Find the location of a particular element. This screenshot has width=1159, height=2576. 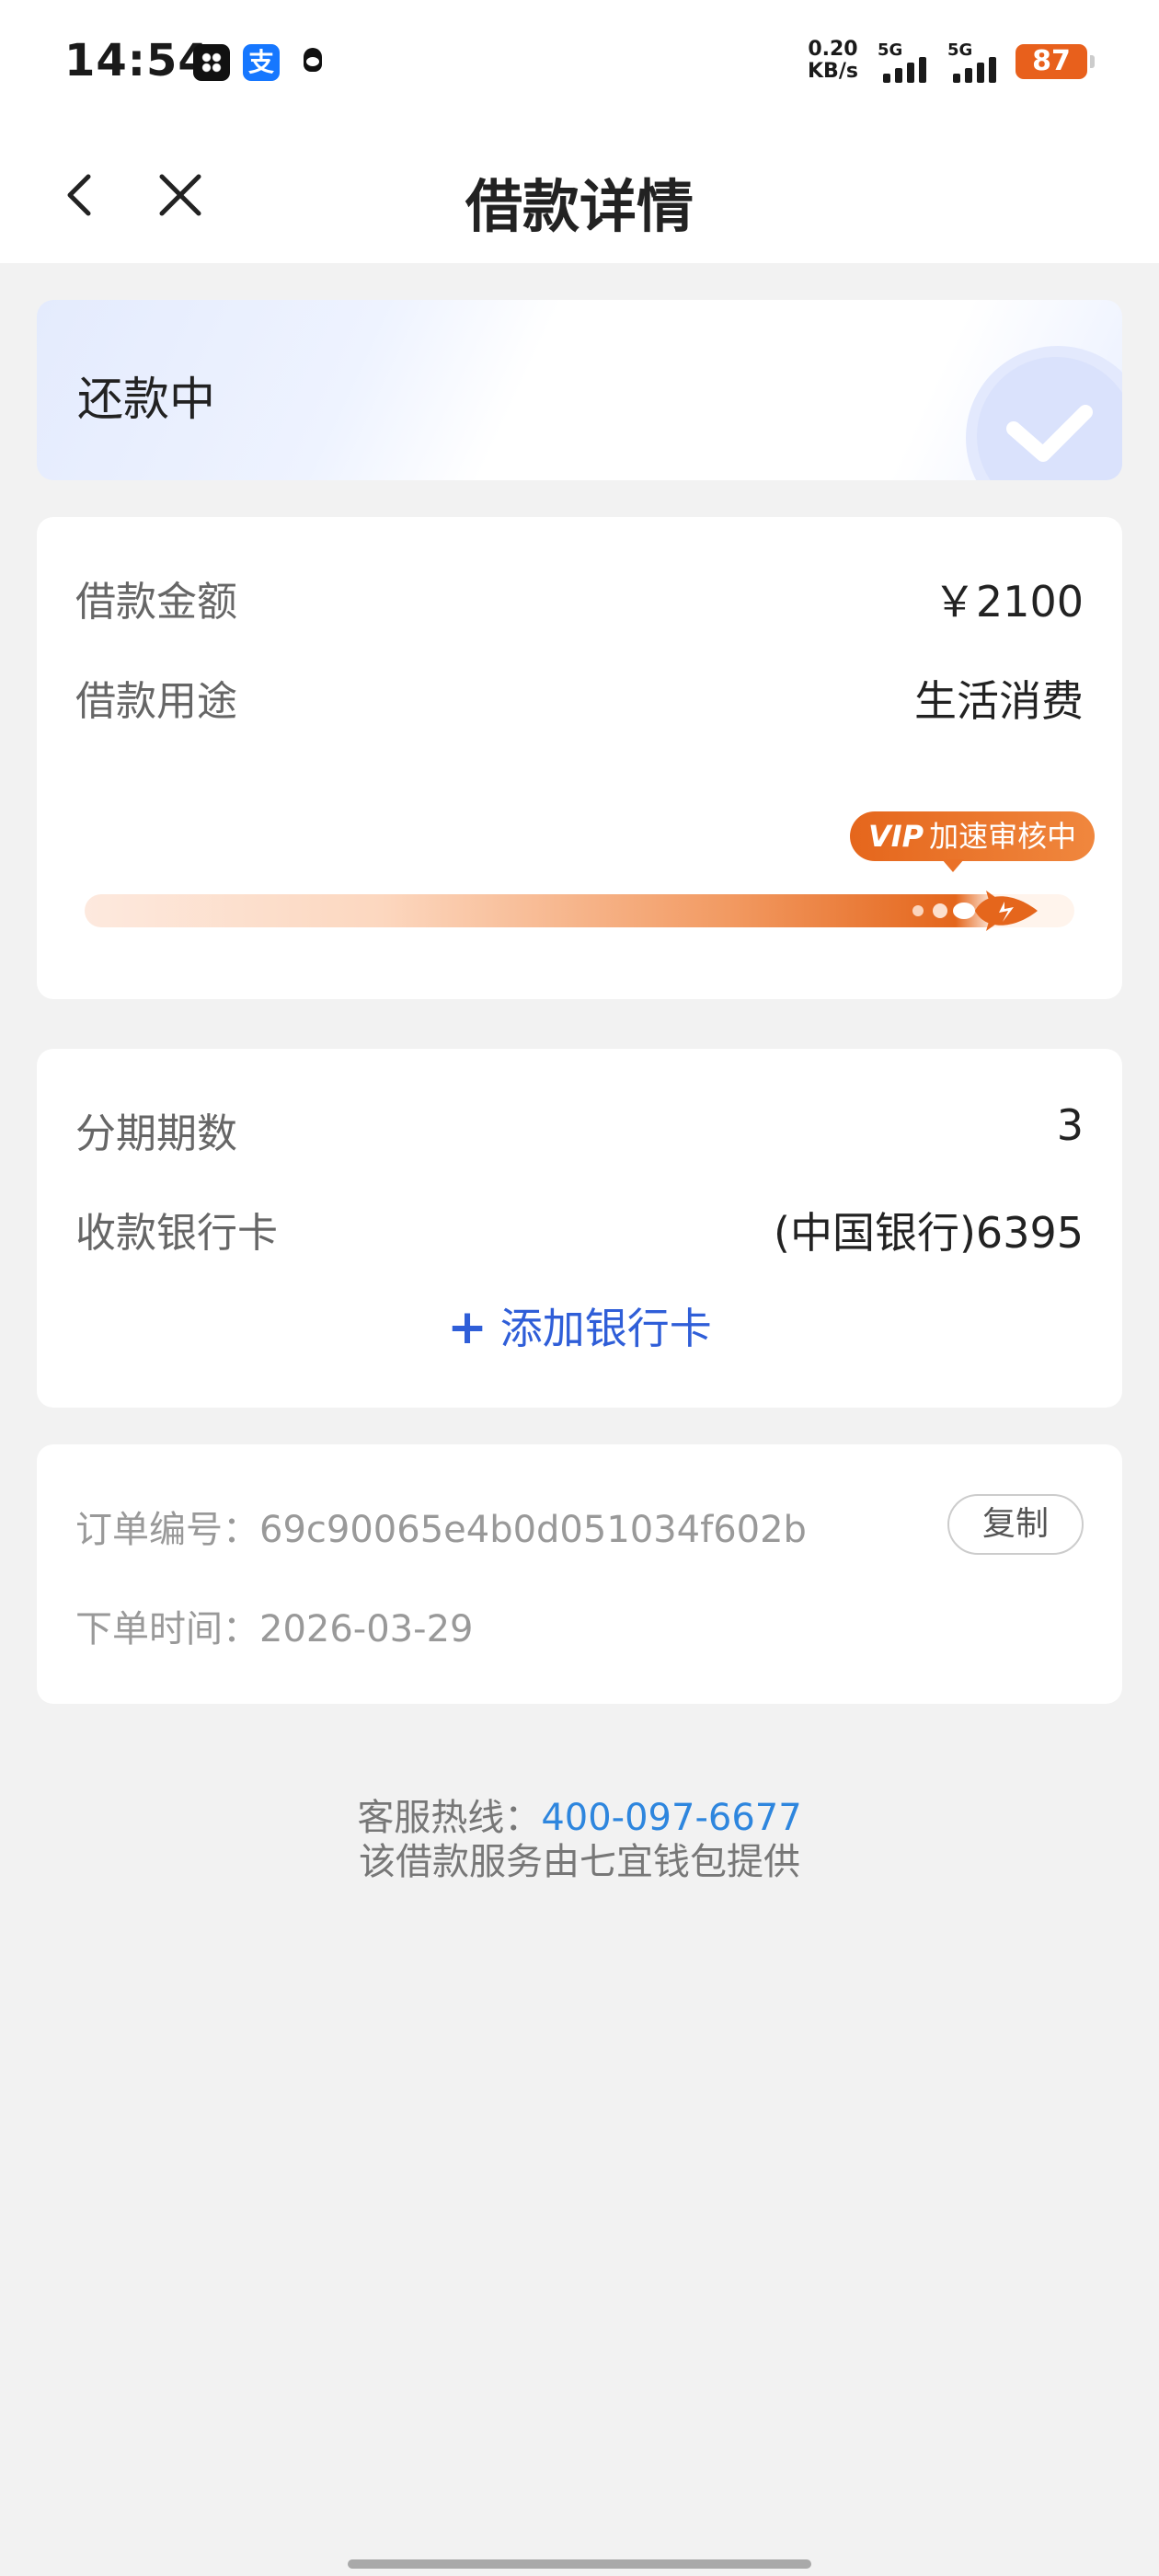

hotline-row: 客服热线：400-097-6677 is located at coordinates (579, 1818).